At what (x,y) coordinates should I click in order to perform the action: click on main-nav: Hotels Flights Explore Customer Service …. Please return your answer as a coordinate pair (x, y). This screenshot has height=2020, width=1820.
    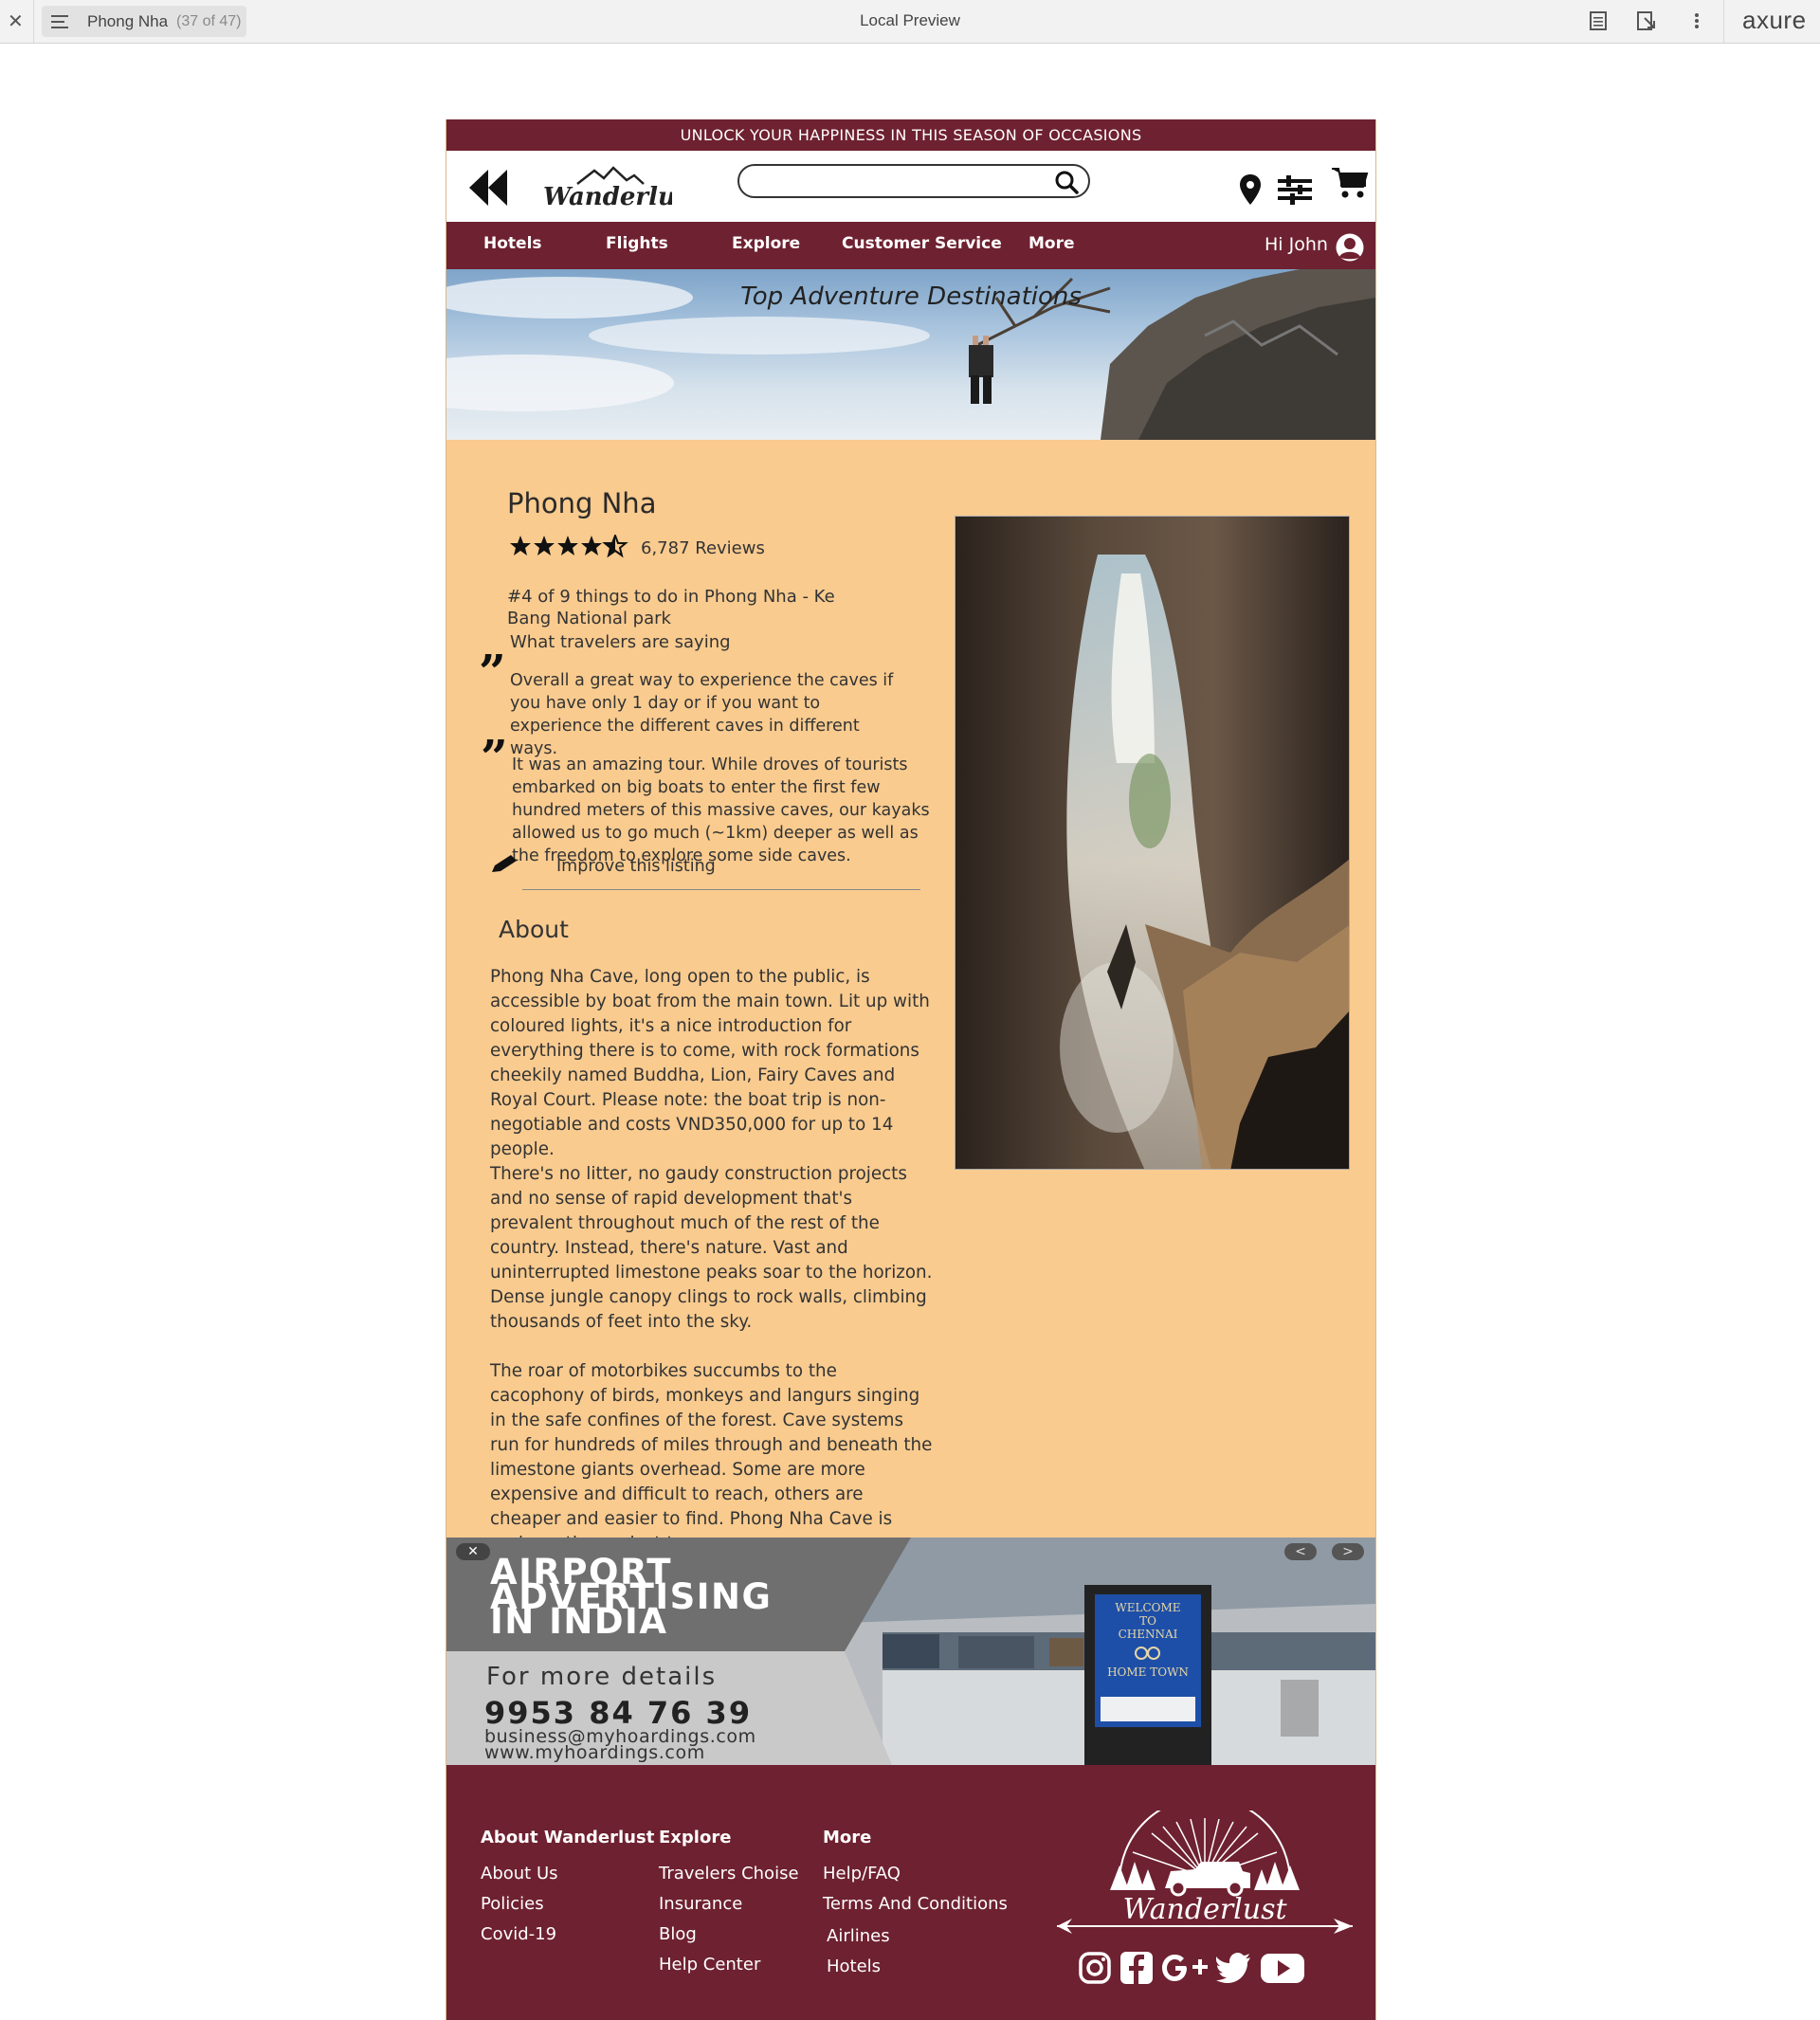
    Looking at the image, I should click on (910, 246).